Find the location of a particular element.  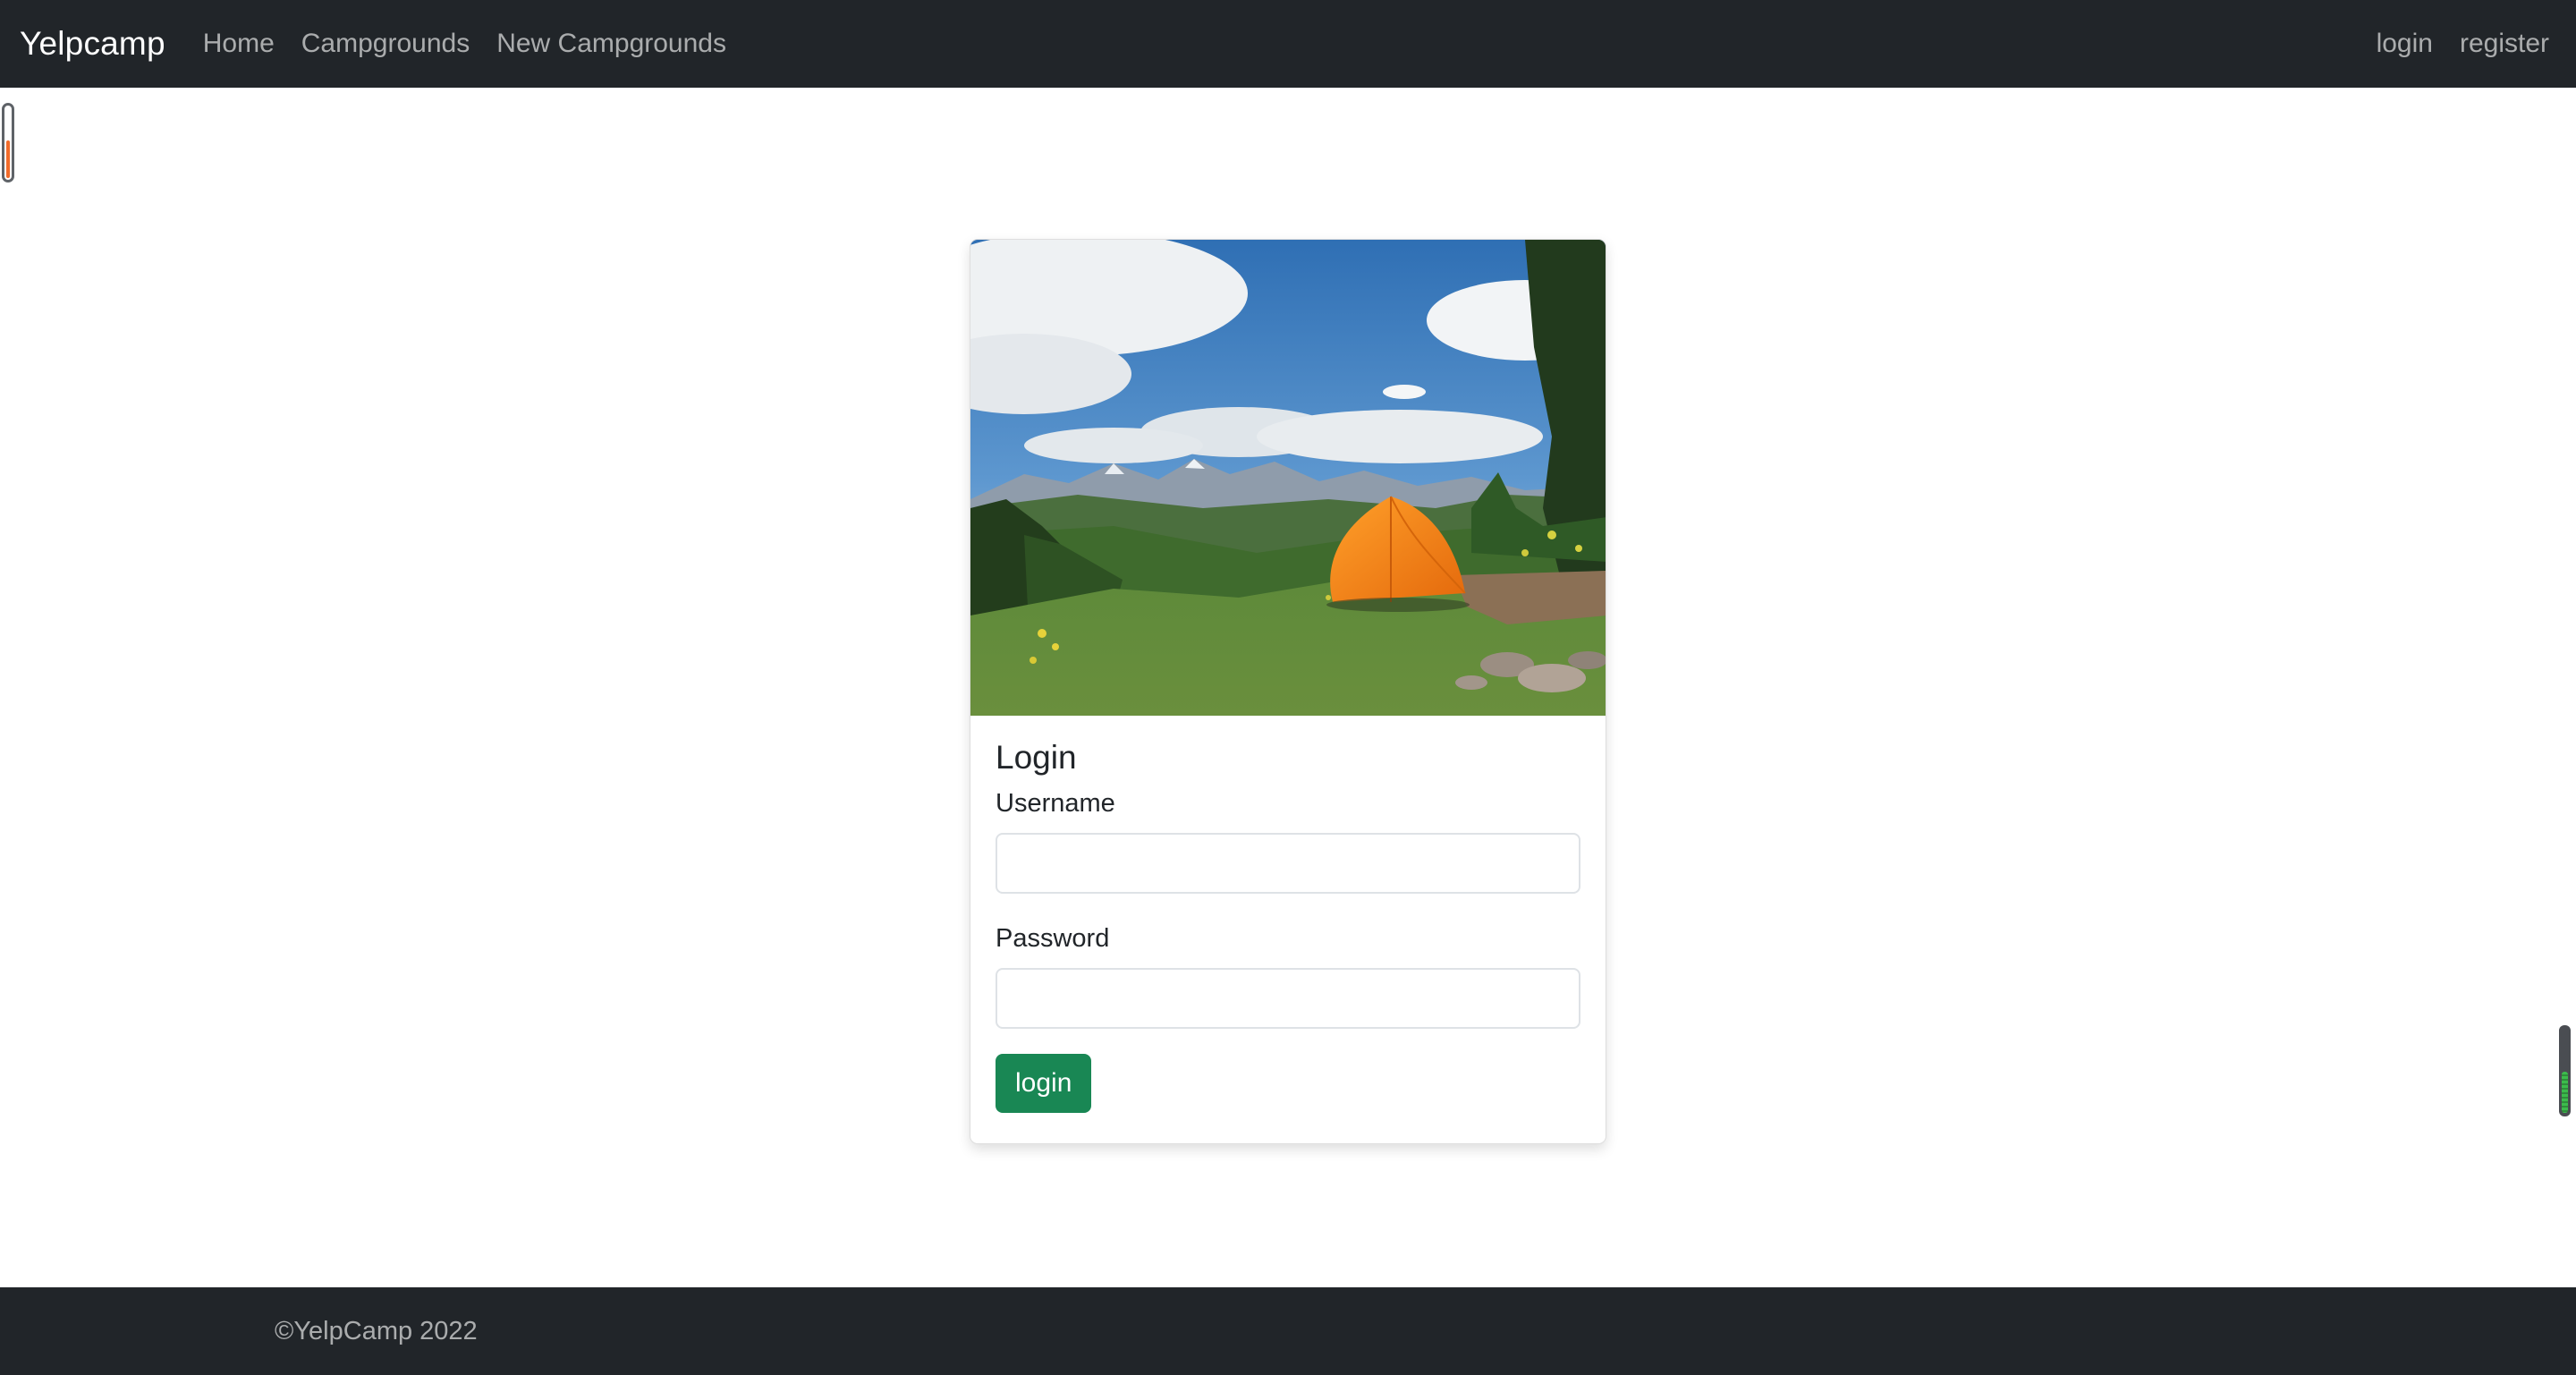

nav-link-register: register is located at coordinates (2504, 44).